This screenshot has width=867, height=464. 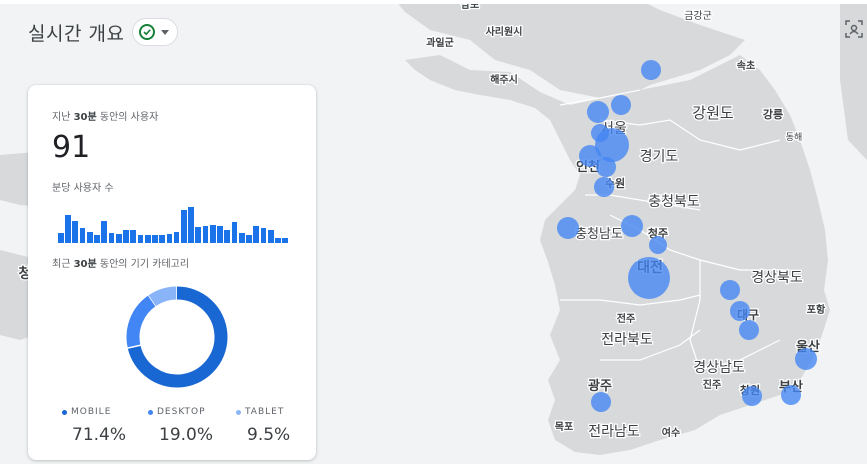 What do you see at coordinates (674, 202) in the screenshot?
I see `map-label: 충청북도` at bounding box center [674, 202].